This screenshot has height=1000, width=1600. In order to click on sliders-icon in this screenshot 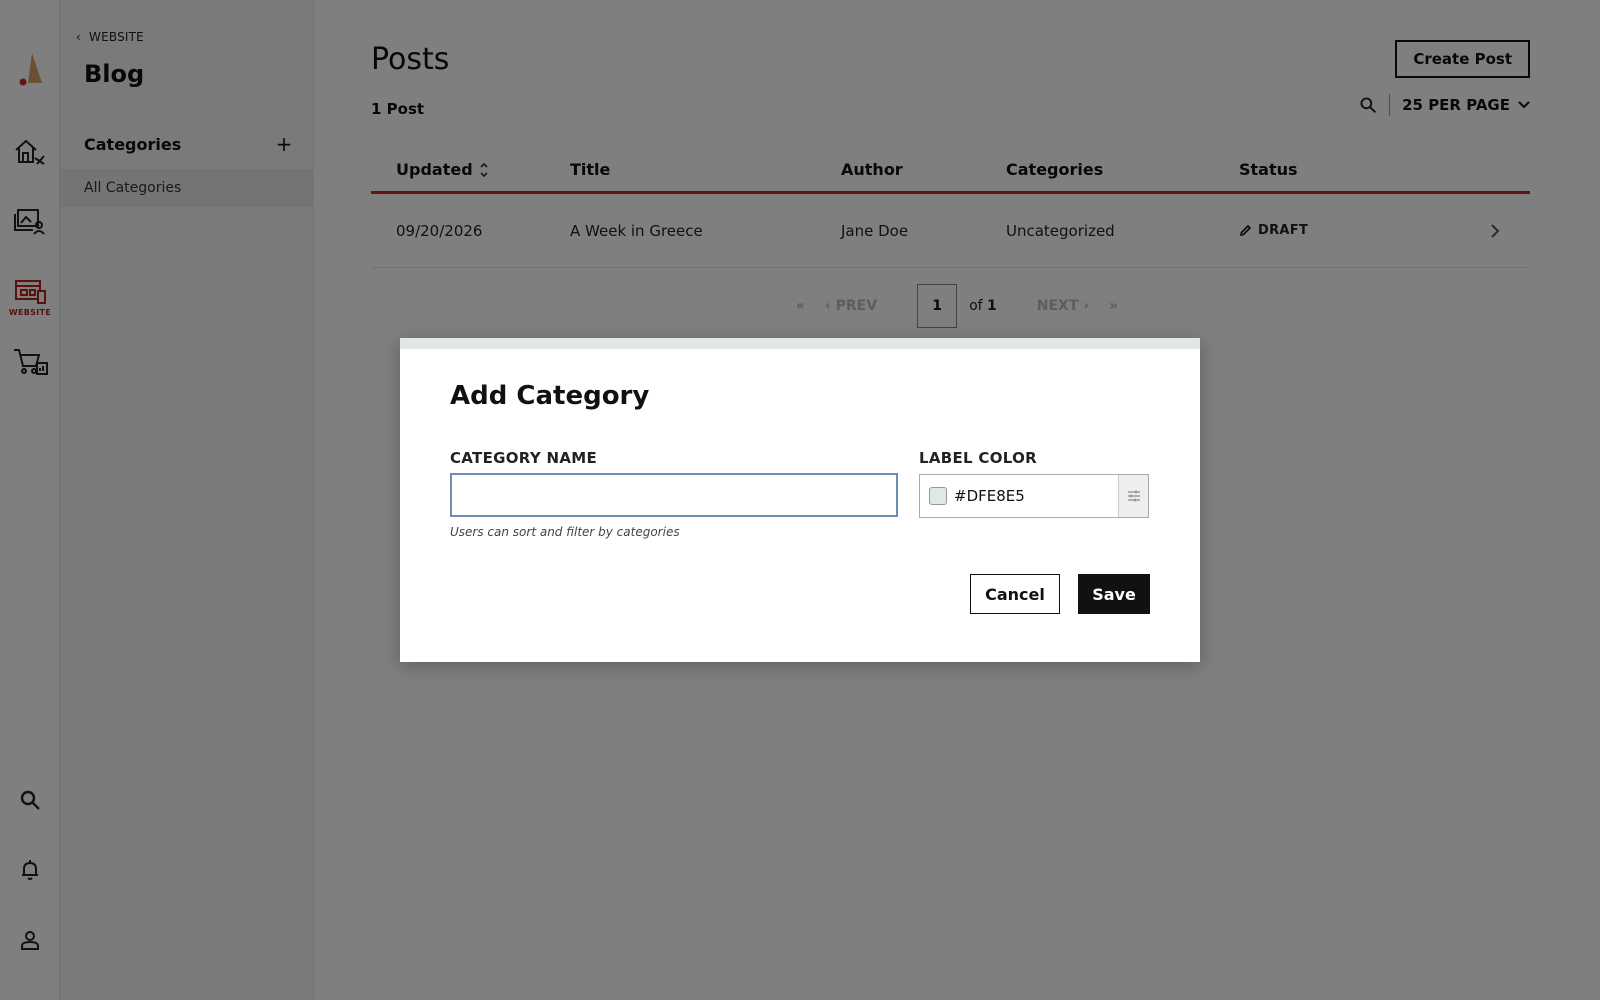, I will do `click(1133, 496)`.